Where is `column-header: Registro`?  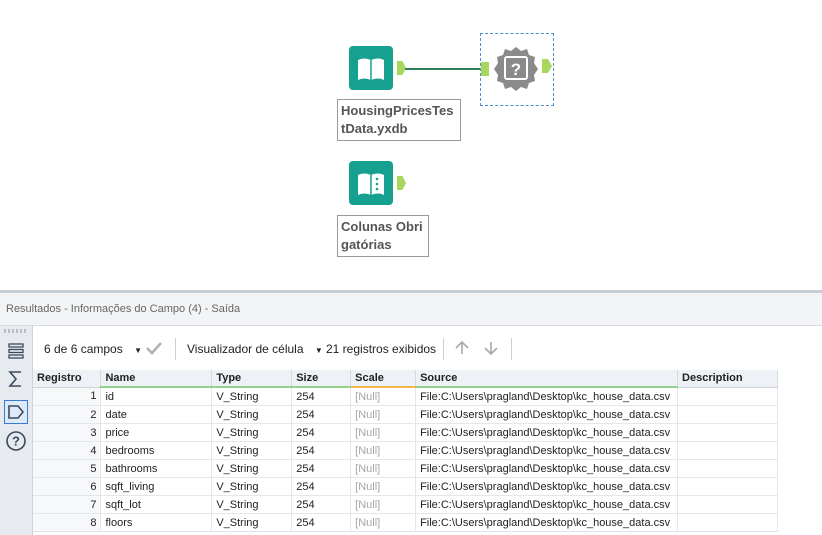
column-header: Registro is located at coordinates (67, 379).